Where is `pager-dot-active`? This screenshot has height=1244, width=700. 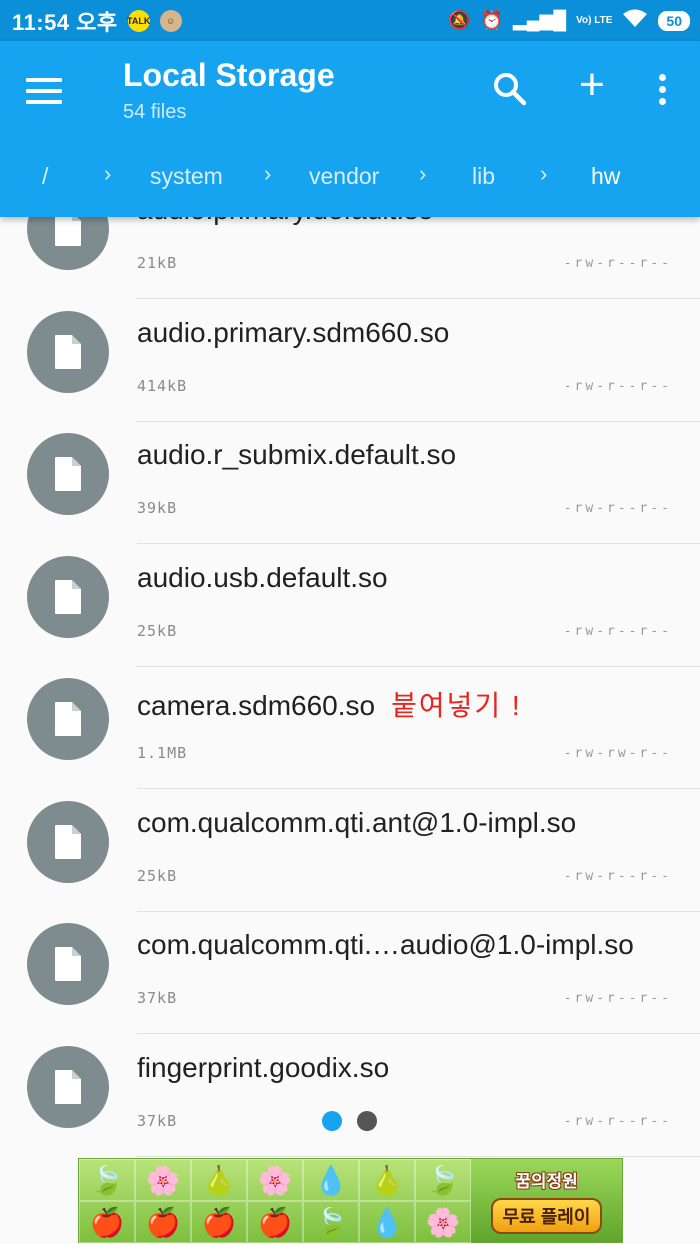
pager-dot-active is located at coordinates (332, 1121).